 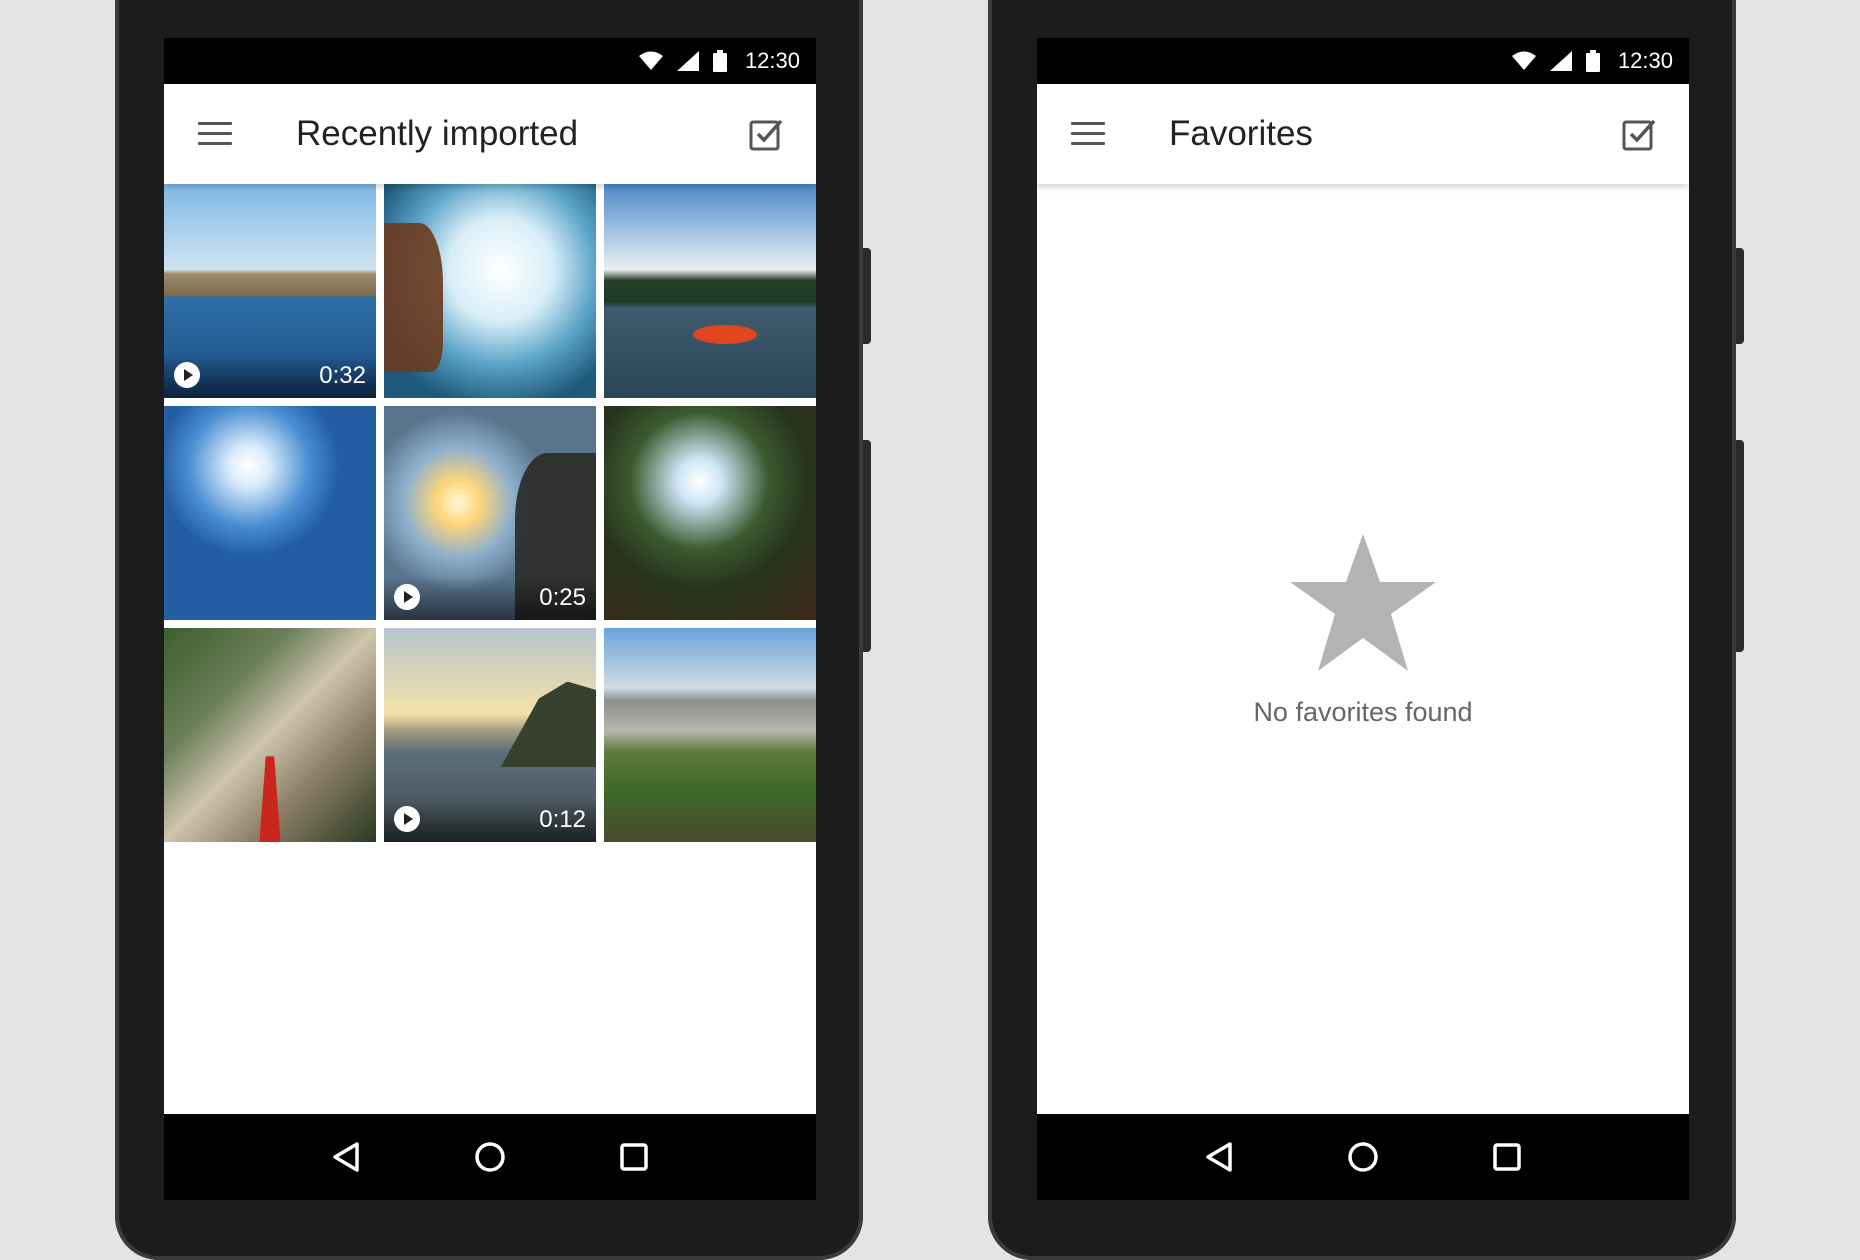 I want to click on empty-message: No favorites found, so click(x=1363, y=712).